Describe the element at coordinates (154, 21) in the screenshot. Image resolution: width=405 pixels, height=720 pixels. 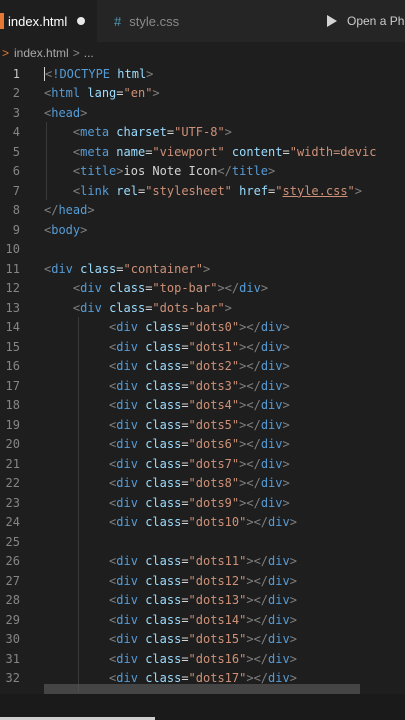
I see `tab-label: style.css` at that location.